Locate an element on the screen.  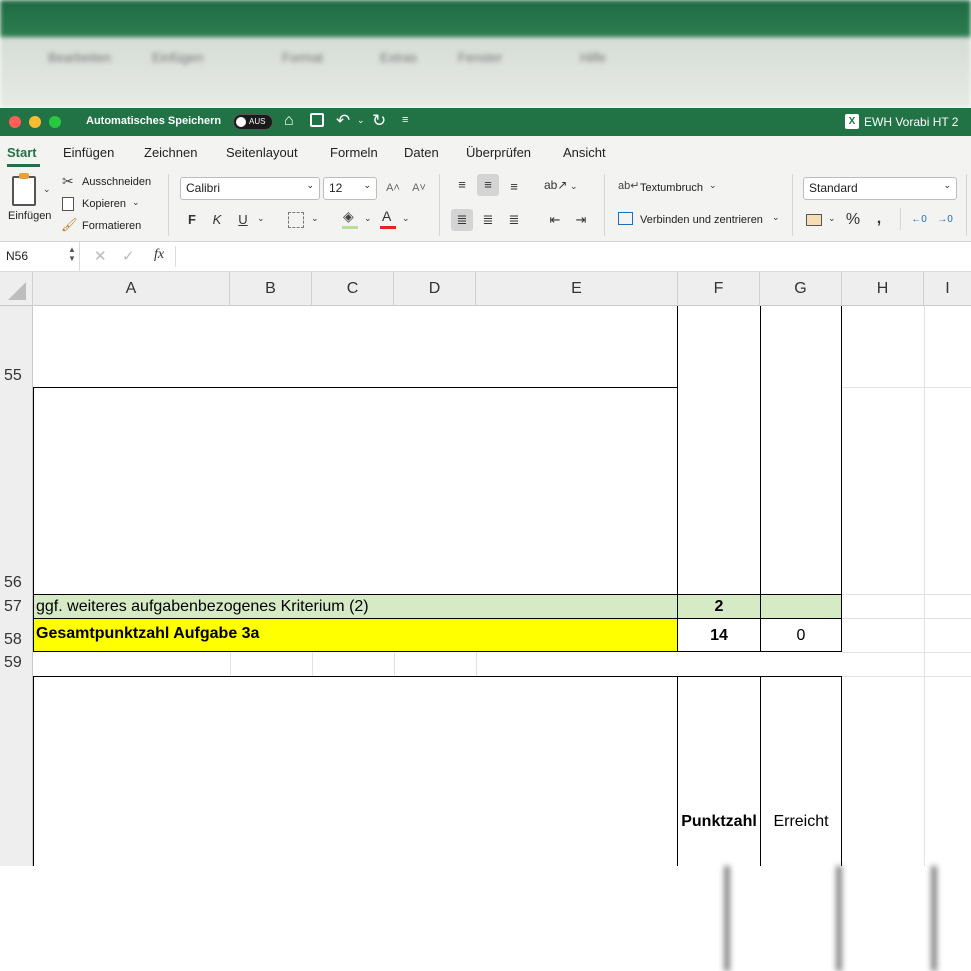
undo-dropdown-icon: ⌄ is located at coordinates (361, 120).